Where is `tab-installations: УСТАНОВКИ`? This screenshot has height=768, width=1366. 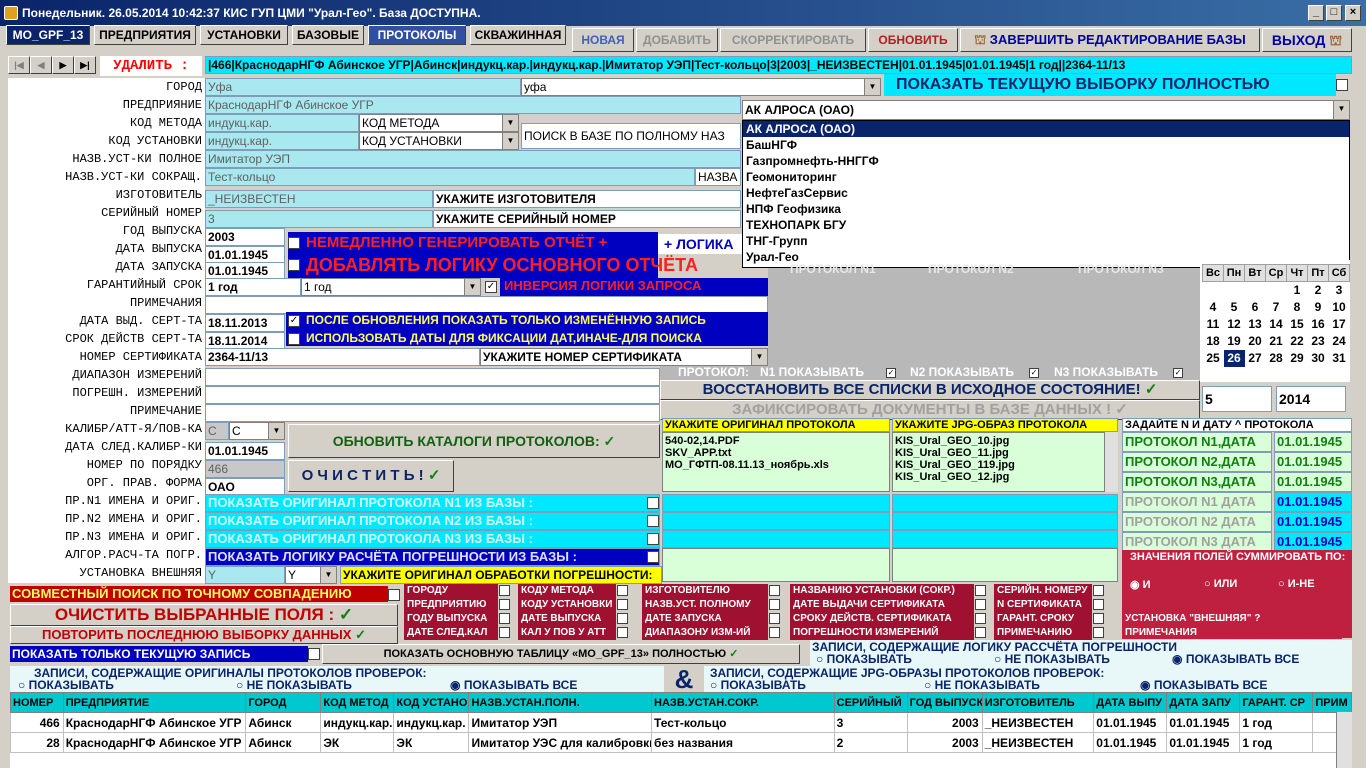 tab-installations: УСТАНОВКИ is located at coordinates (244, 35).